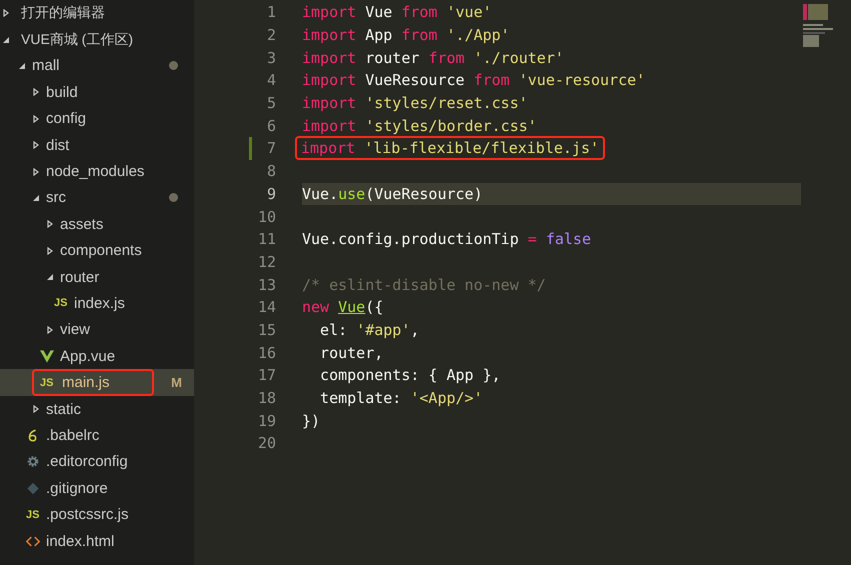  What do you see at coordinates (82, 224) in the screenshot?
I see `tree-item-label: assets` at bounding box center [82, 224].